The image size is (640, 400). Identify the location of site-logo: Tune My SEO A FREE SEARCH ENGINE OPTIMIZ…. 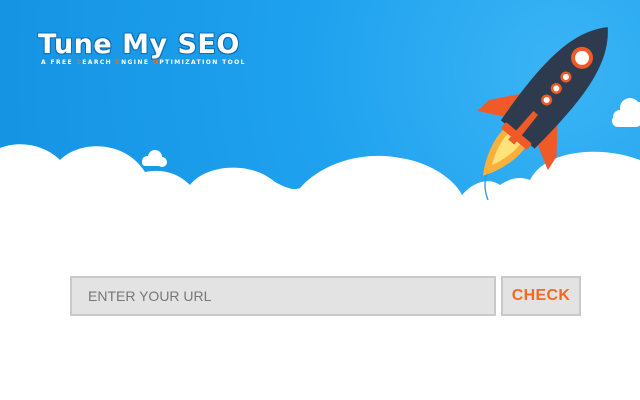
(164, 48).